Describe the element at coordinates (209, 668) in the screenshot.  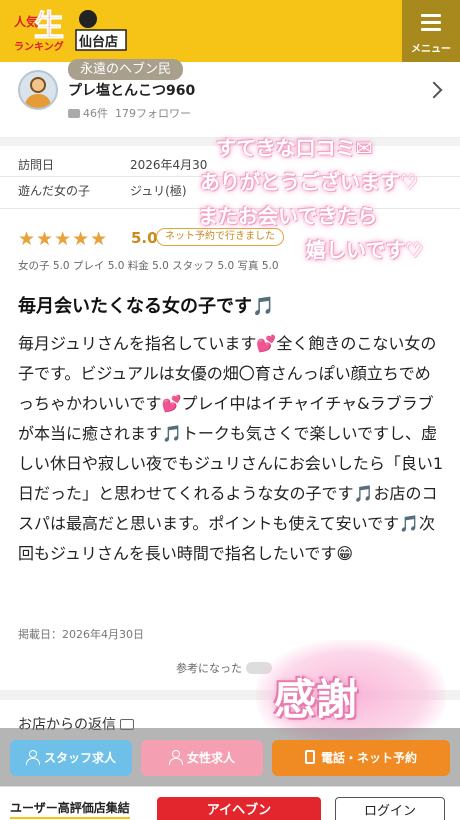
I see `helpful-label: 参考になった` at that location.